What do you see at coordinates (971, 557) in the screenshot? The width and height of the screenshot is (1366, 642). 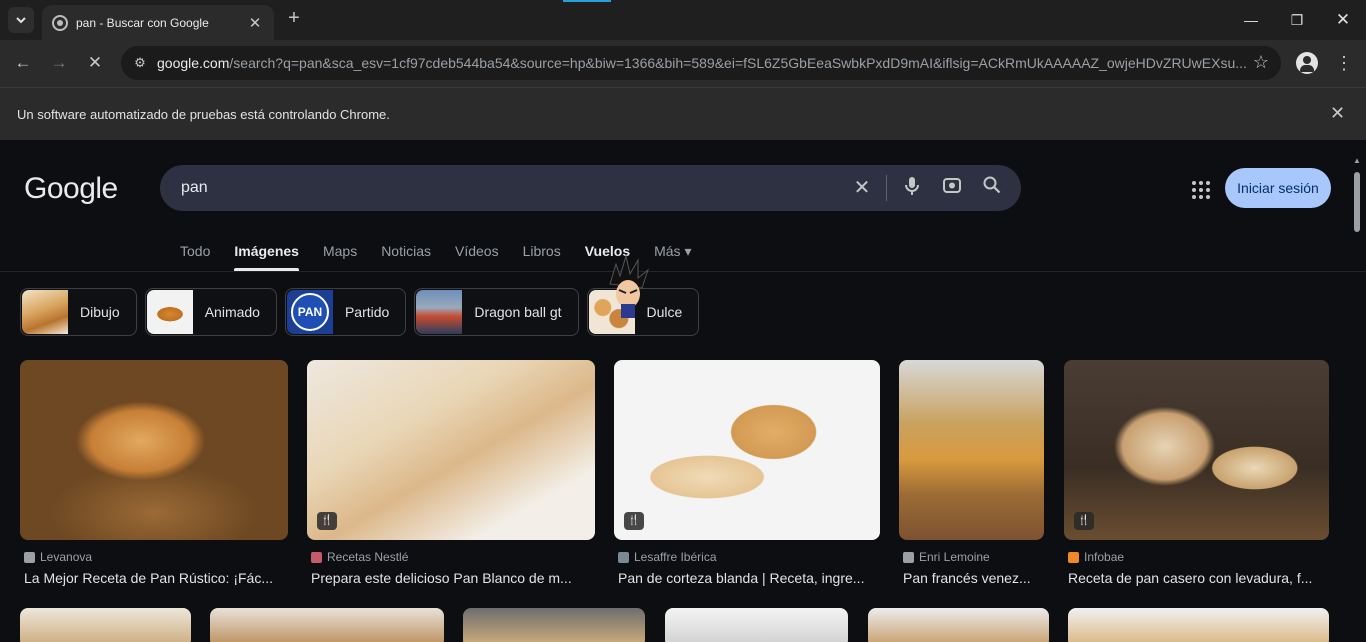 I see `result-source: Enri Lemoine` at bounding box center [971, 557].